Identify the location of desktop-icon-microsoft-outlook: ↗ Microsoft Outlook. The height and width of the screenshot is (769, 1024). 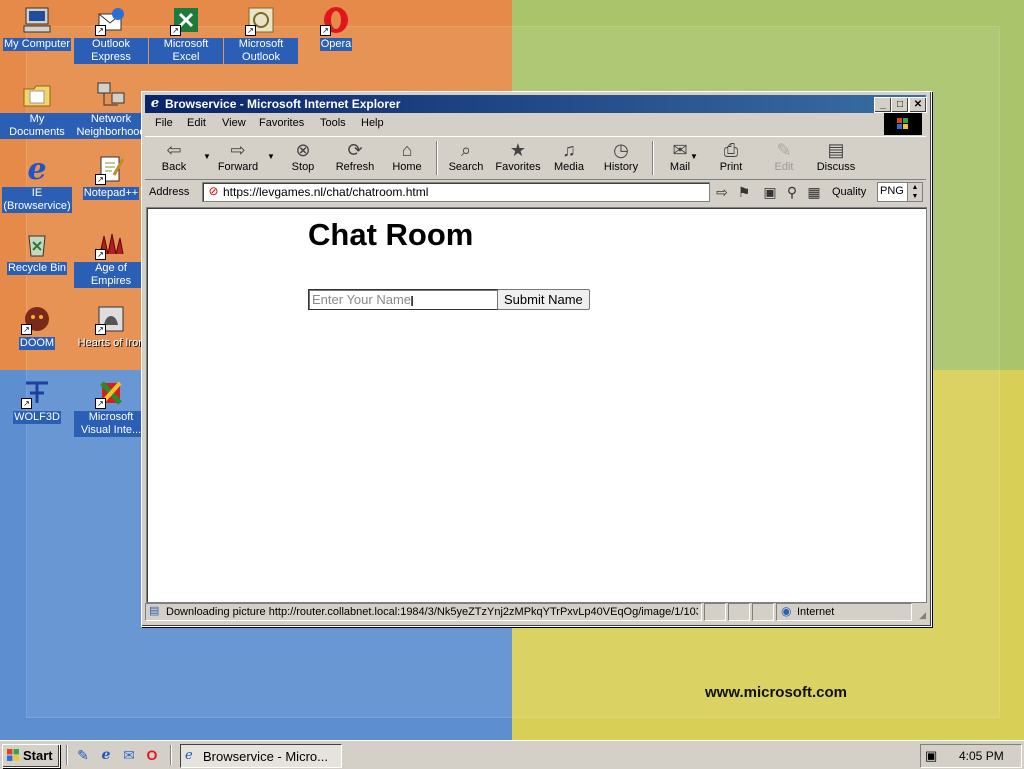
(261, 34).